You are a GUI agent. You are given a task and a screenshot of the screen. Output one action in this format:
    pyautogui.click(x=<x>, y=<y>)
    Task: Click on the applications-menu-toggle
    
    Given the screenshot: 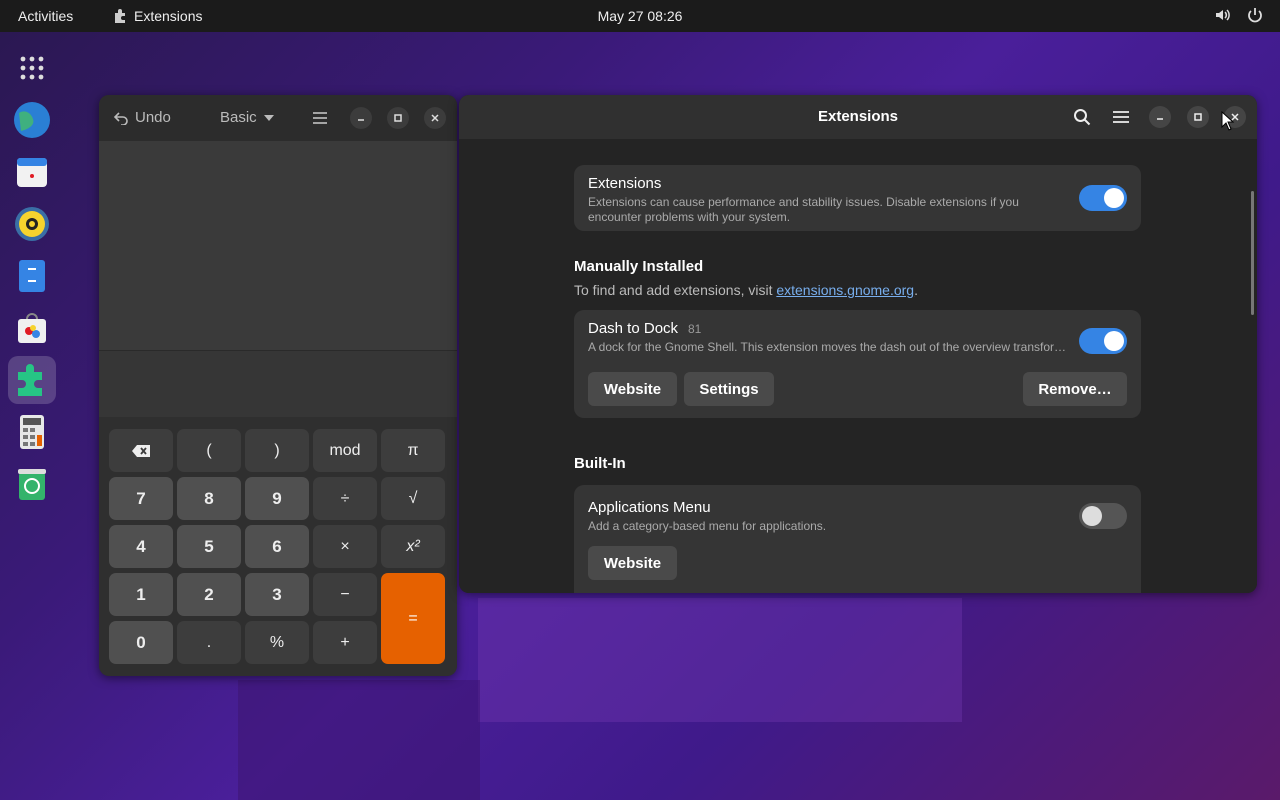 What is the action you would take?
    pyautogui.click(x=1103, y=516)
    